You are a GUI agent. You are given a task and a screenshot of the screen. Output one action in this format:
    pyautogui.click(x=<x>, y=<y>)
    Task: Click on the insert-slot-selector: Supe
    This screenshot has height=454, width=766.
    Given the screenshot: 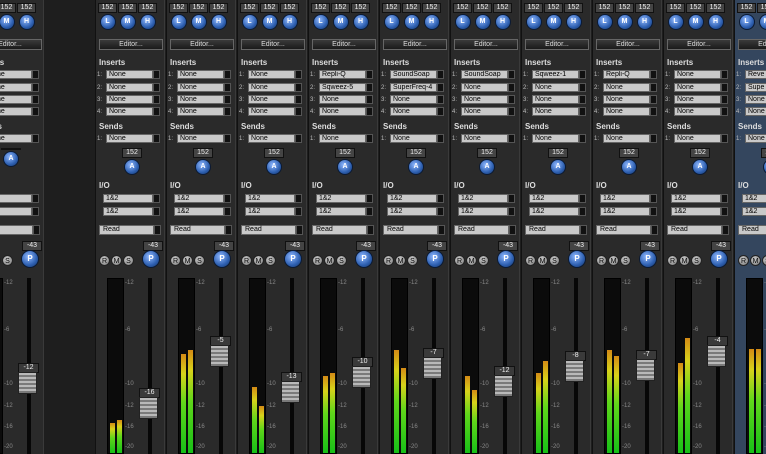 What is the action you would take?
    pyautogui.click(x=755, y=87)
    